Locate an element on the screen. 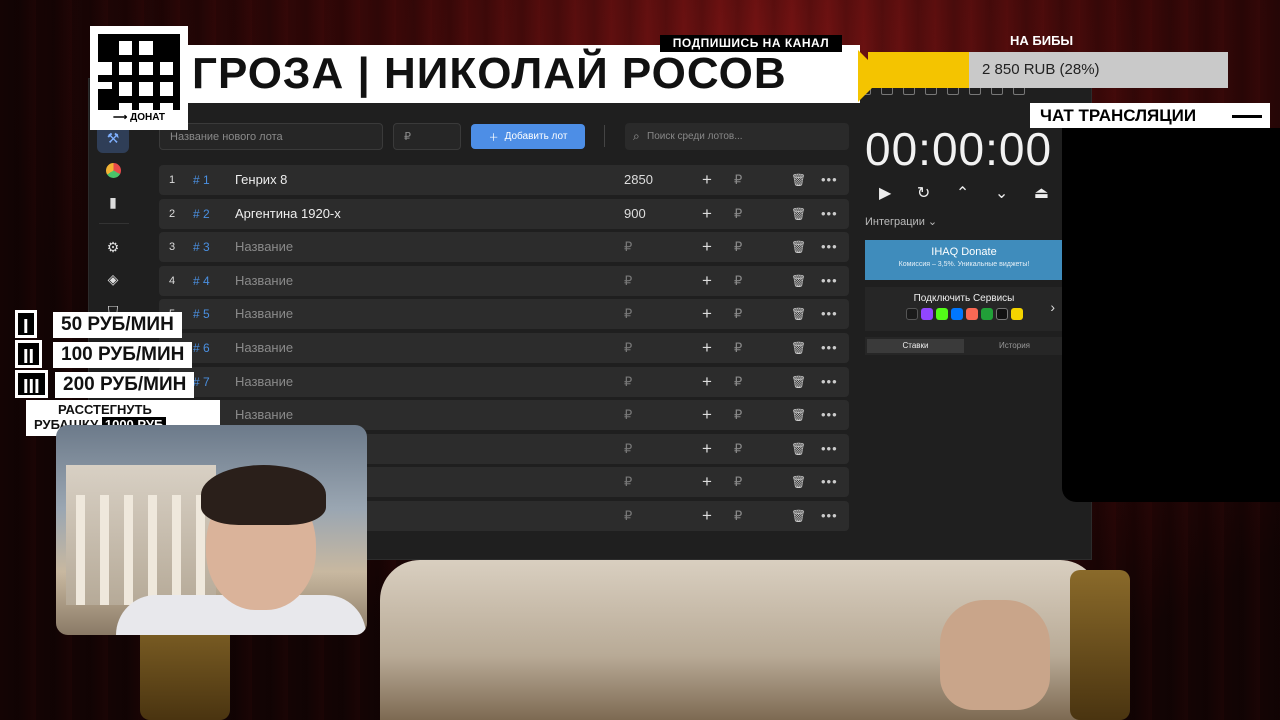  timer: 00:00:00 is located at coordinates (959, 149).